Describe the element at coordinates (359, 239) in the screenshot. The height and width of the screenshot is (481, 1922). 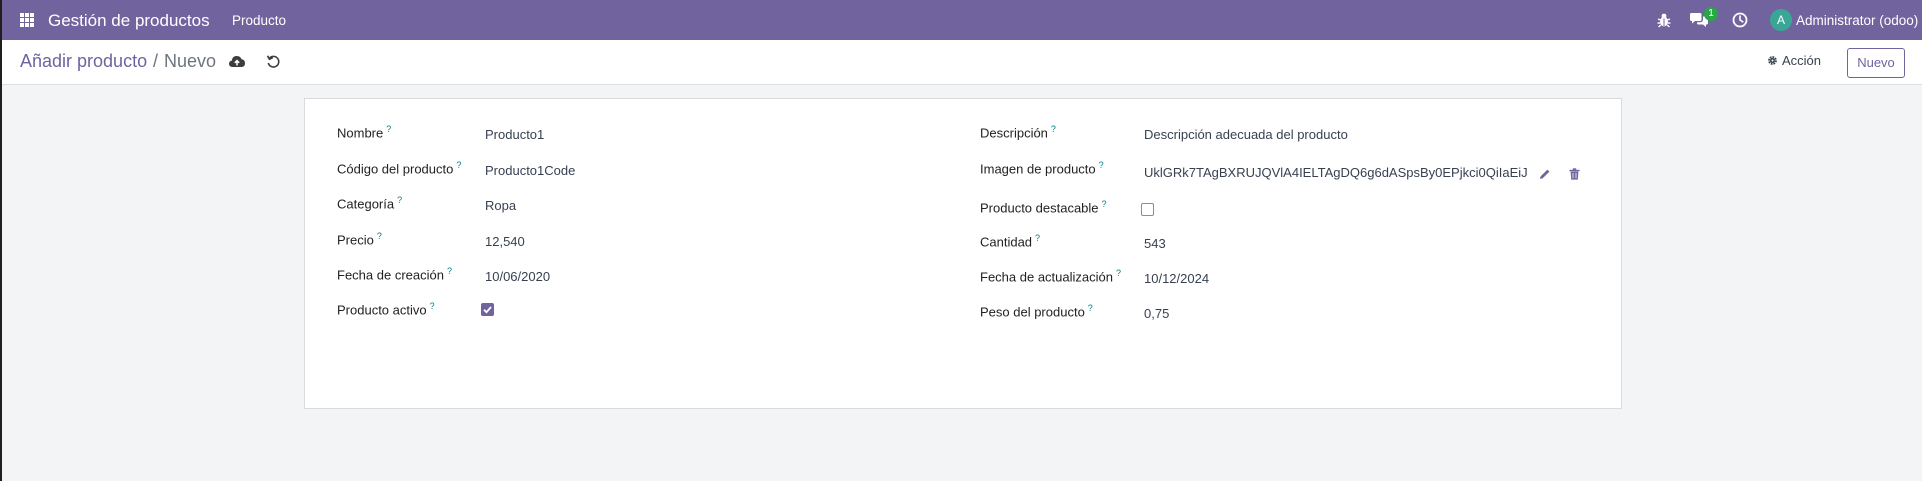
I see `label-precio: Precio?` at that location.